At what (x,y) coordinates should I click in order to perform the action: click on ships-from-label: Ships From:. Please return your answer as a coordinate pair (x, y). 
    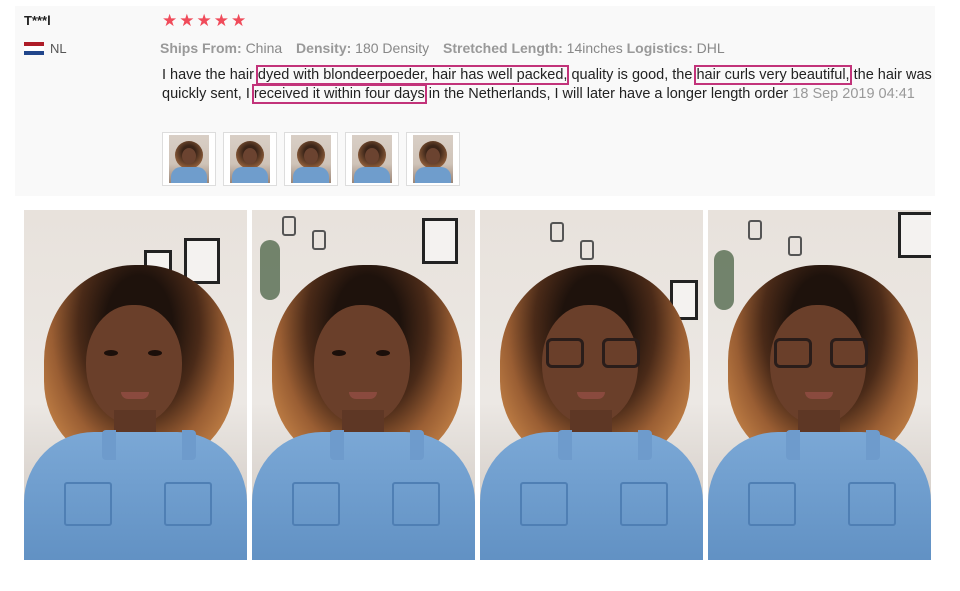
    Looking at the image, I should click on (201, 48).